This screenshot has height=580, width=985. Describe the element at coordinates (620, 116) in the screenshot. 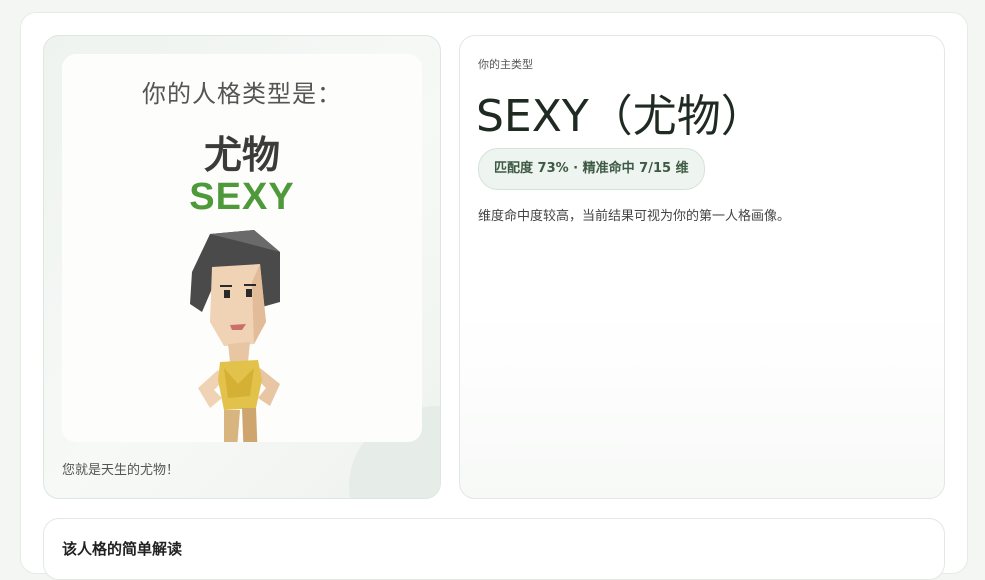

I see `main-type-title: SEXY（尤物）` at that location.